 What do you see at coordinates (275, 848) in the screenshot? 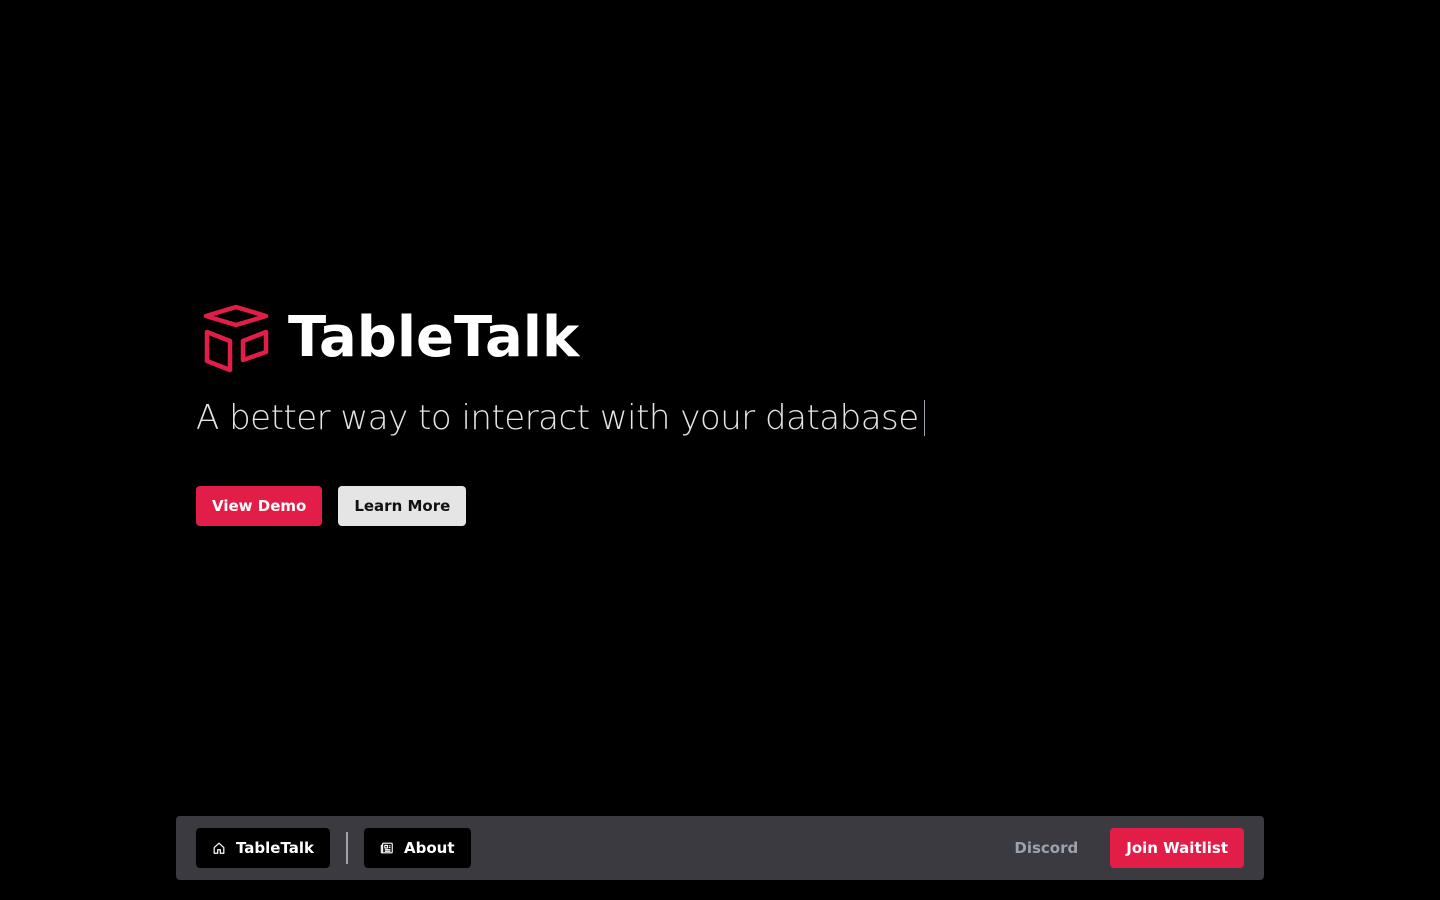
I see `nav-home-label: TableTalk` at bounding box center [275, 848].